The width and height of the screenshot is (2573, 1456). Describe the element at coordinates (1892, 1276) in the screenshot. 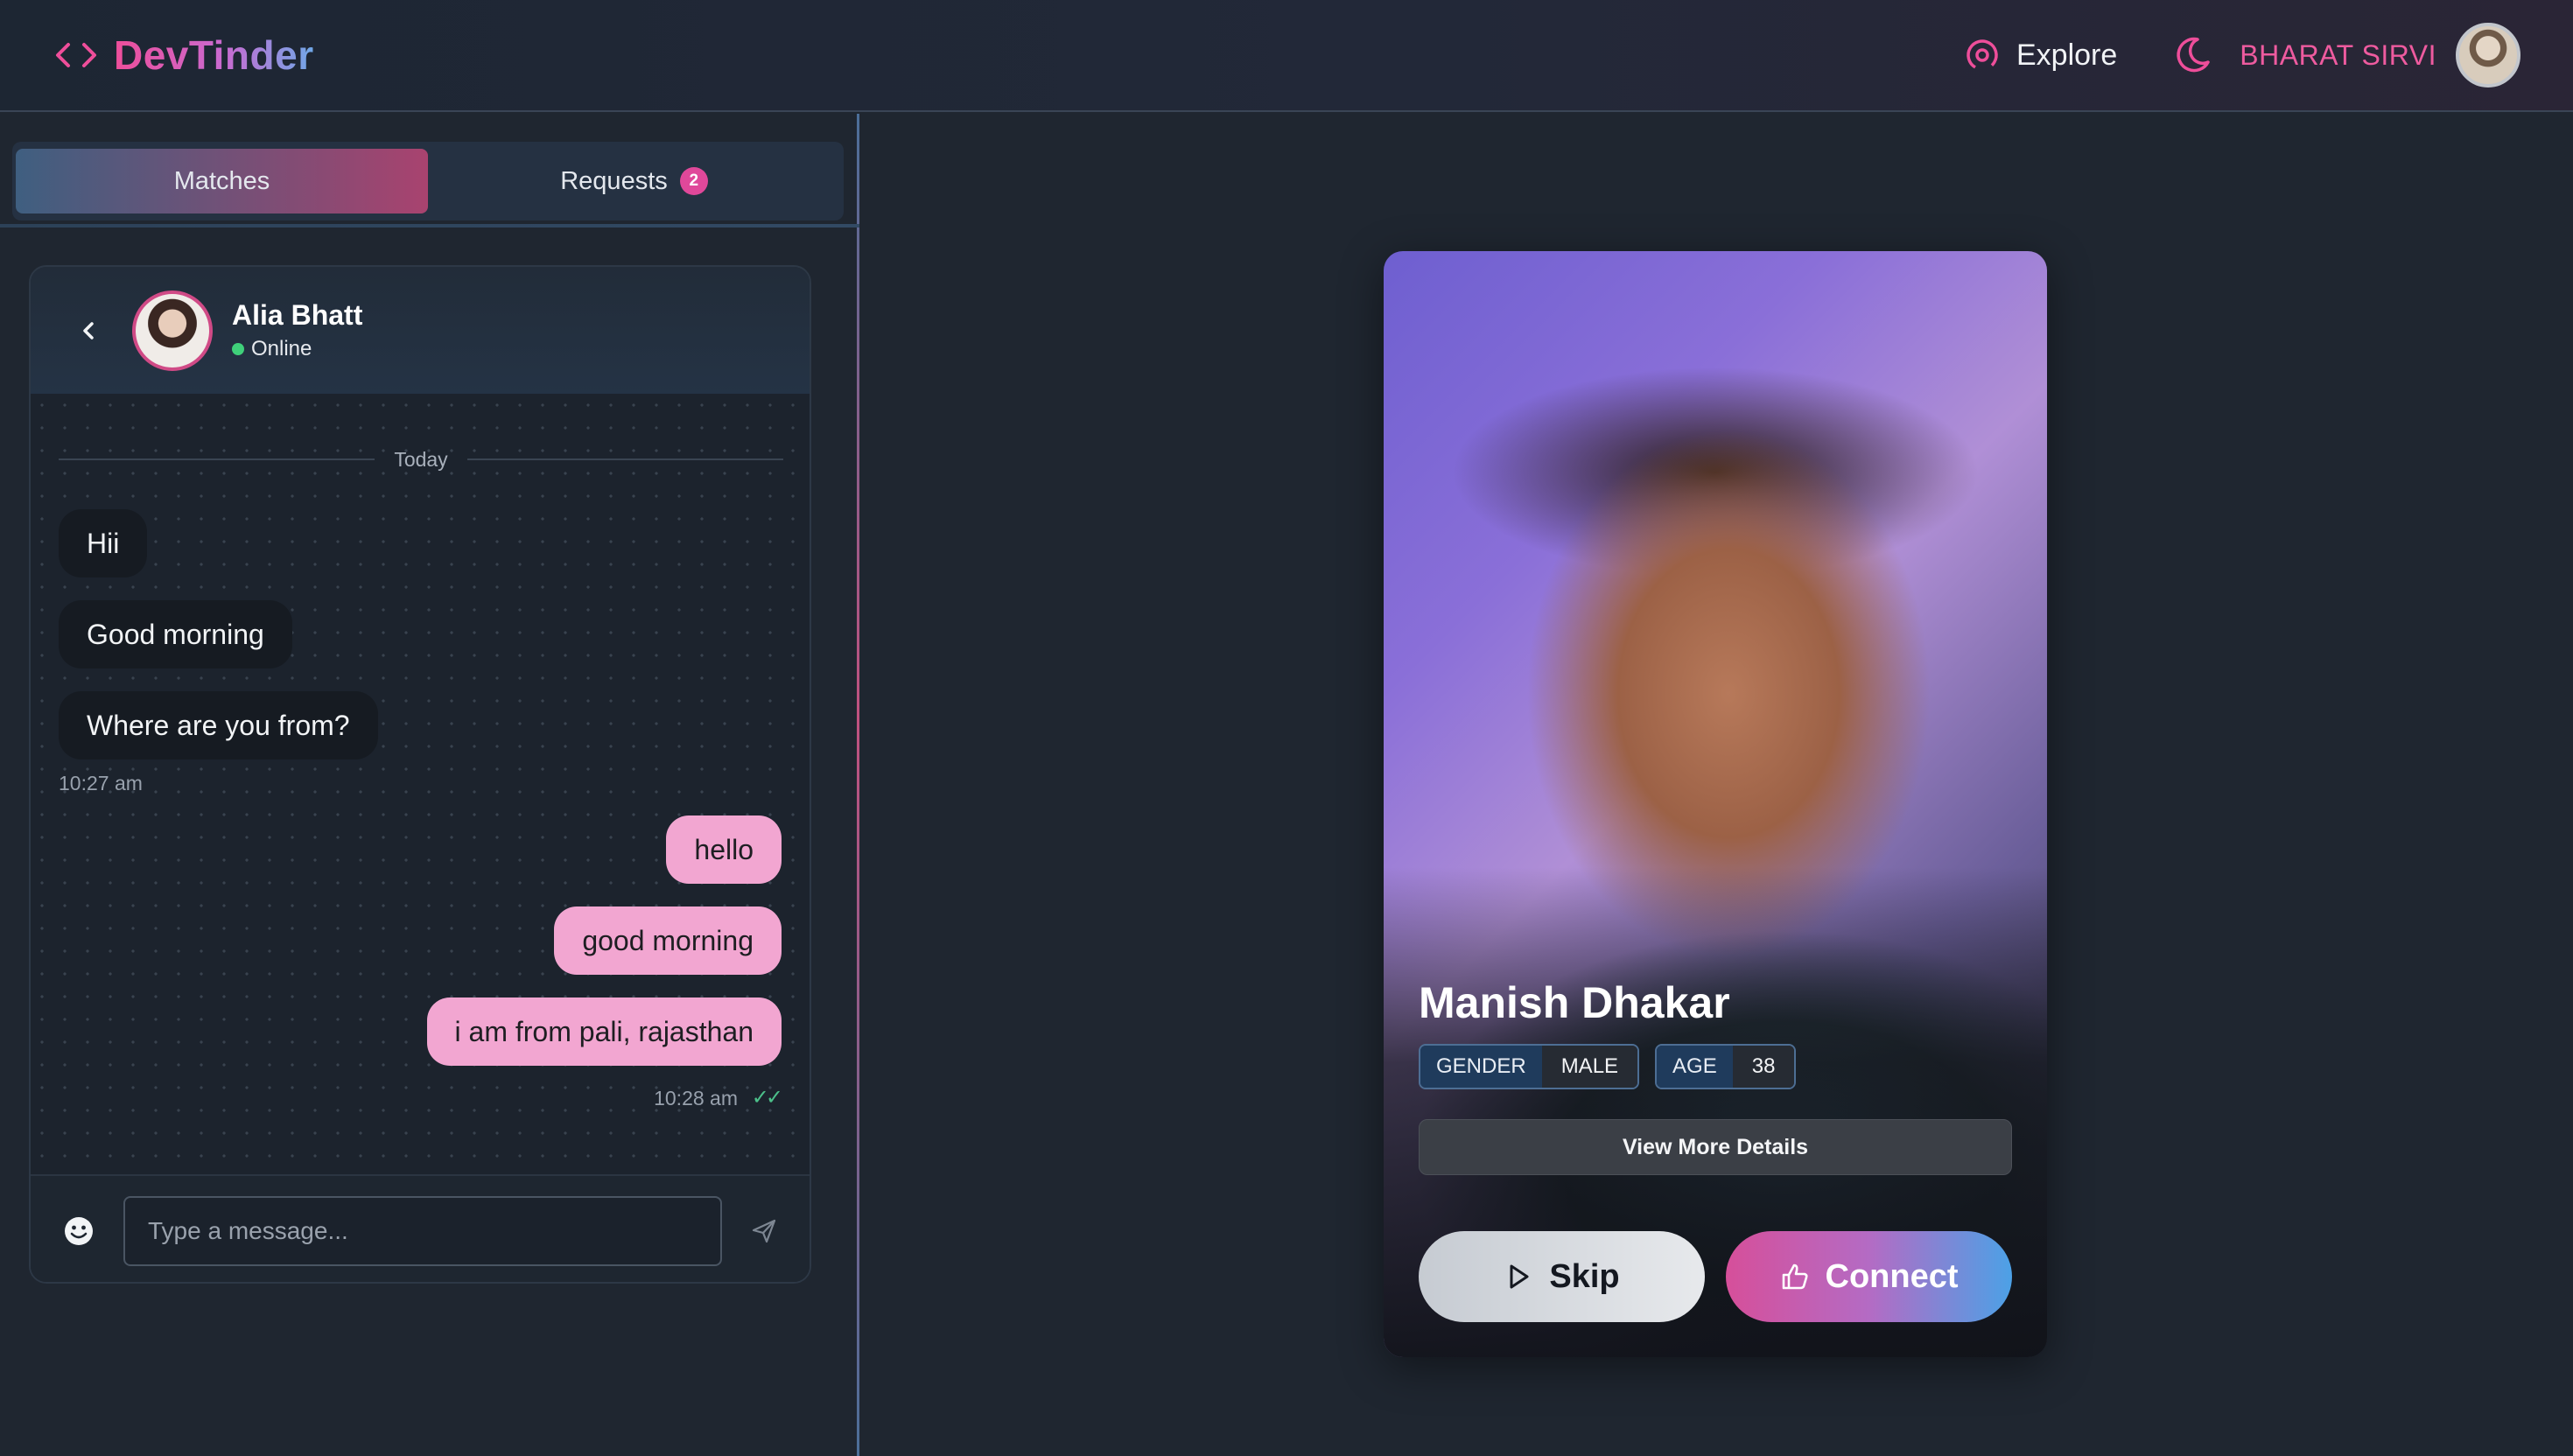

I see `connect-label: Connect` at that location.